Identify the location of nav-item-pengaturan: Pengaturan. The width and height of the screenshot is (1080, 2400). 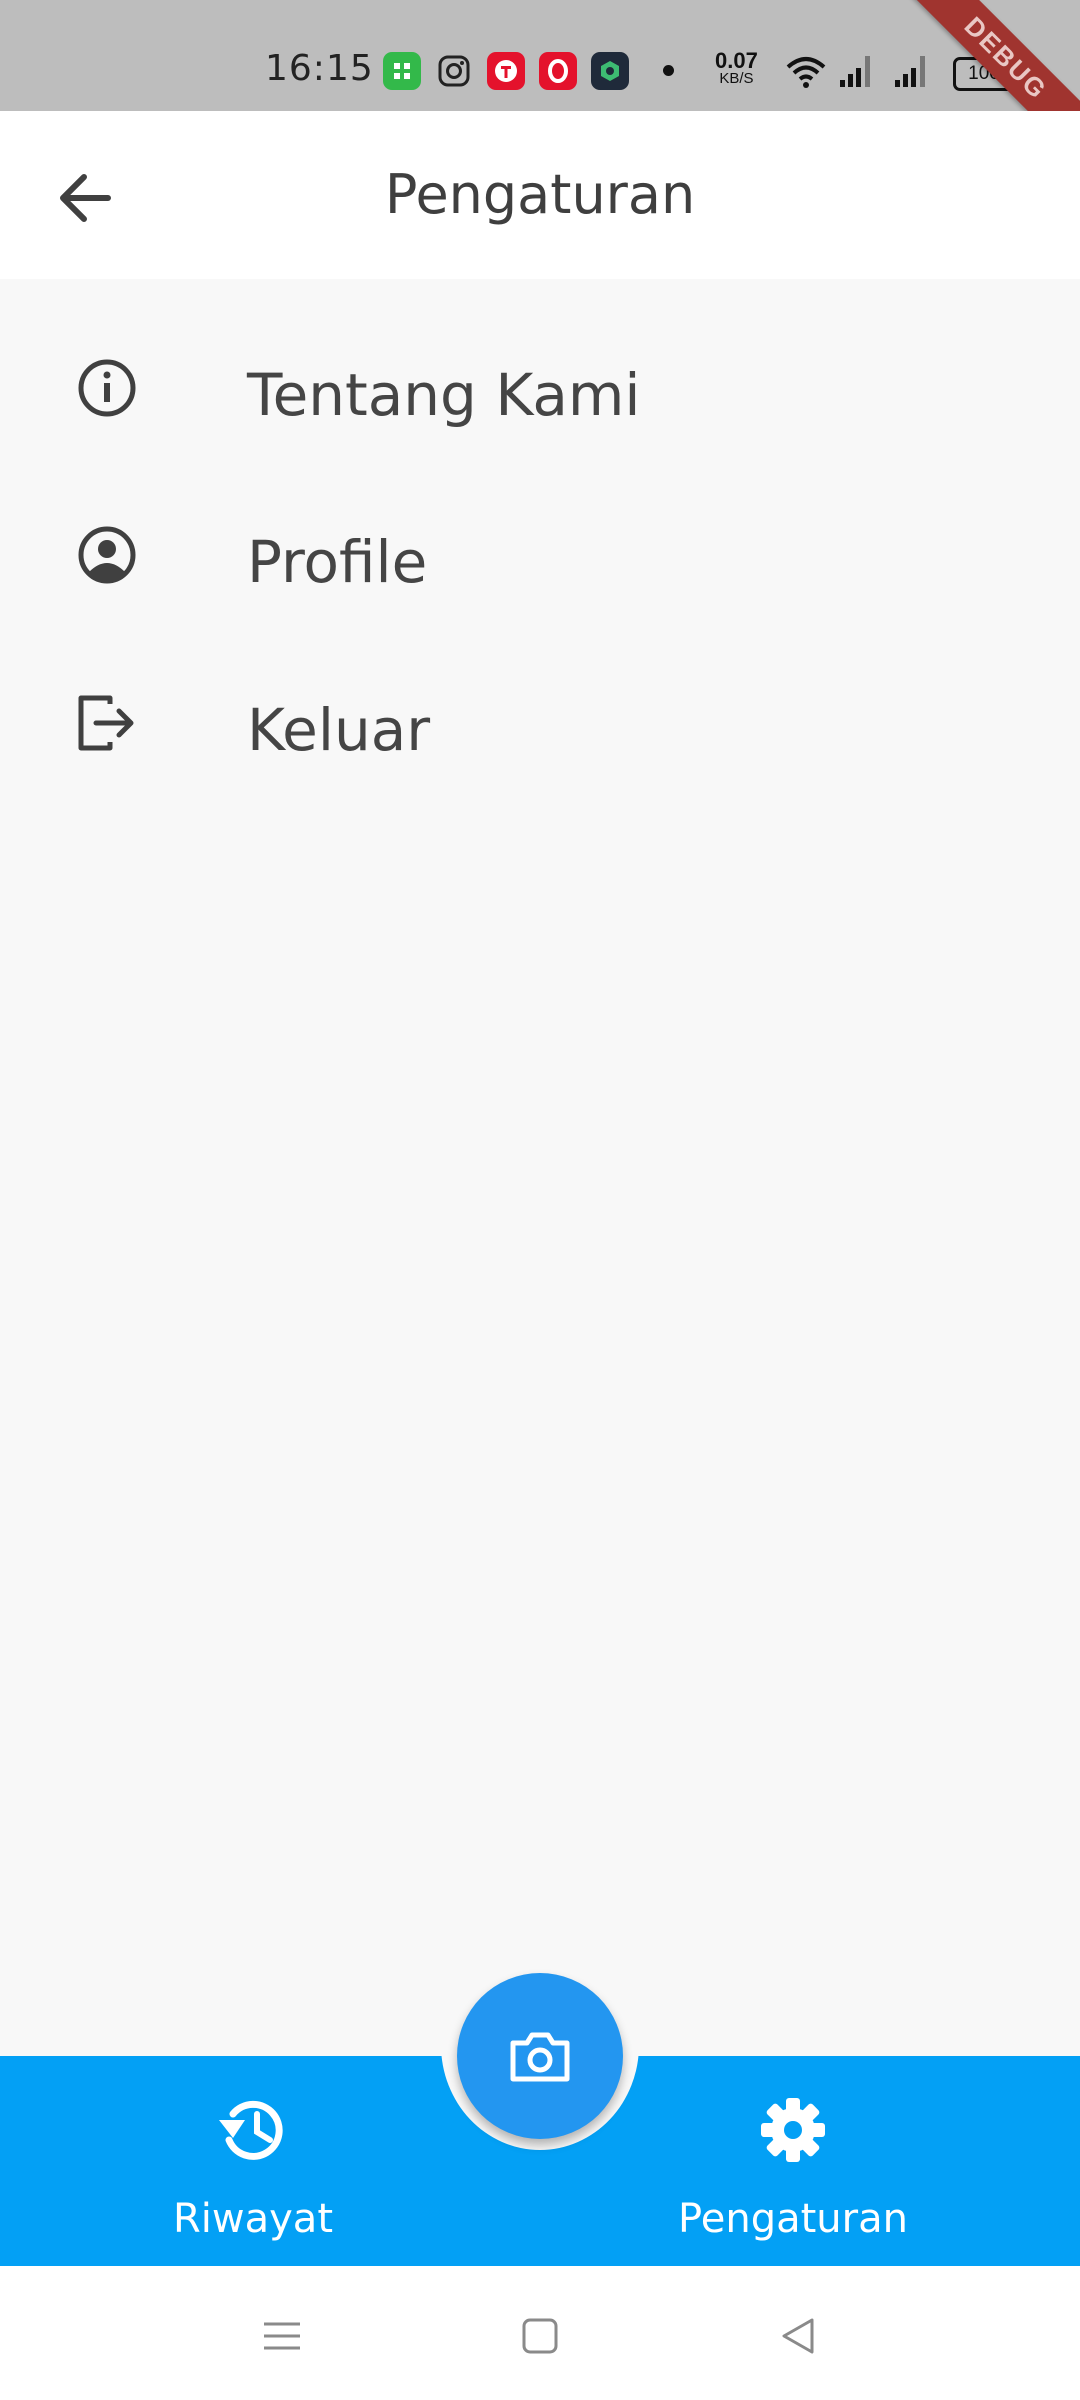
(793, 2166).